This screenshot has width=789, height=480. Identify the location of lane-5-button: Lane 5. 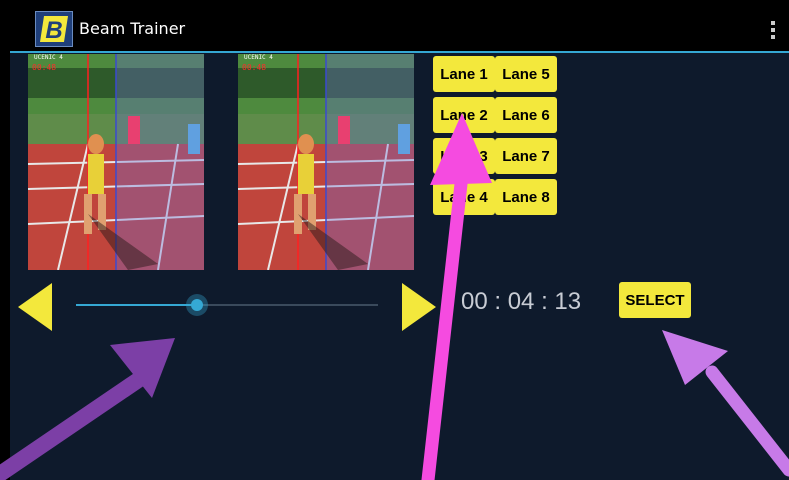
(526, 74).